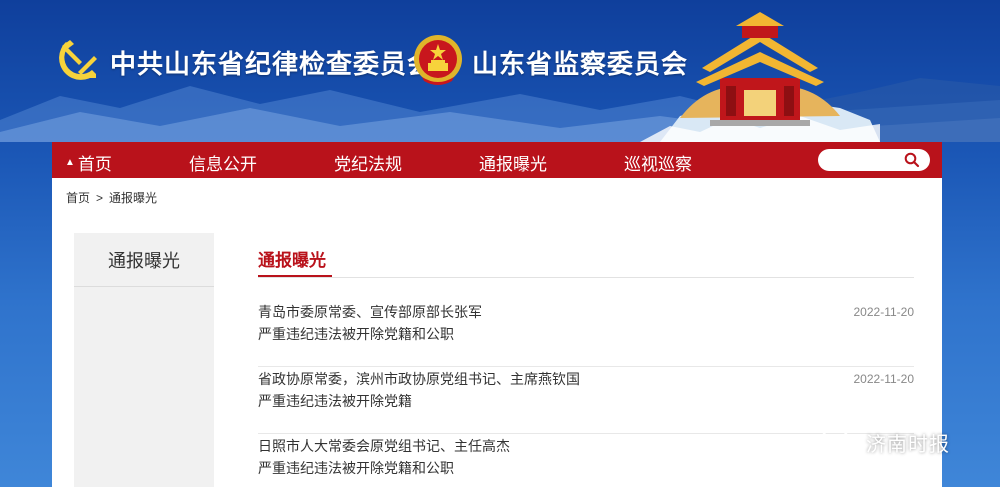 The height and width of the screenshot is (487, 1000). What do you see at coordinates (295, 276) in the screenshot?
I see `section-title-underline` at bounding box center [295, 276].